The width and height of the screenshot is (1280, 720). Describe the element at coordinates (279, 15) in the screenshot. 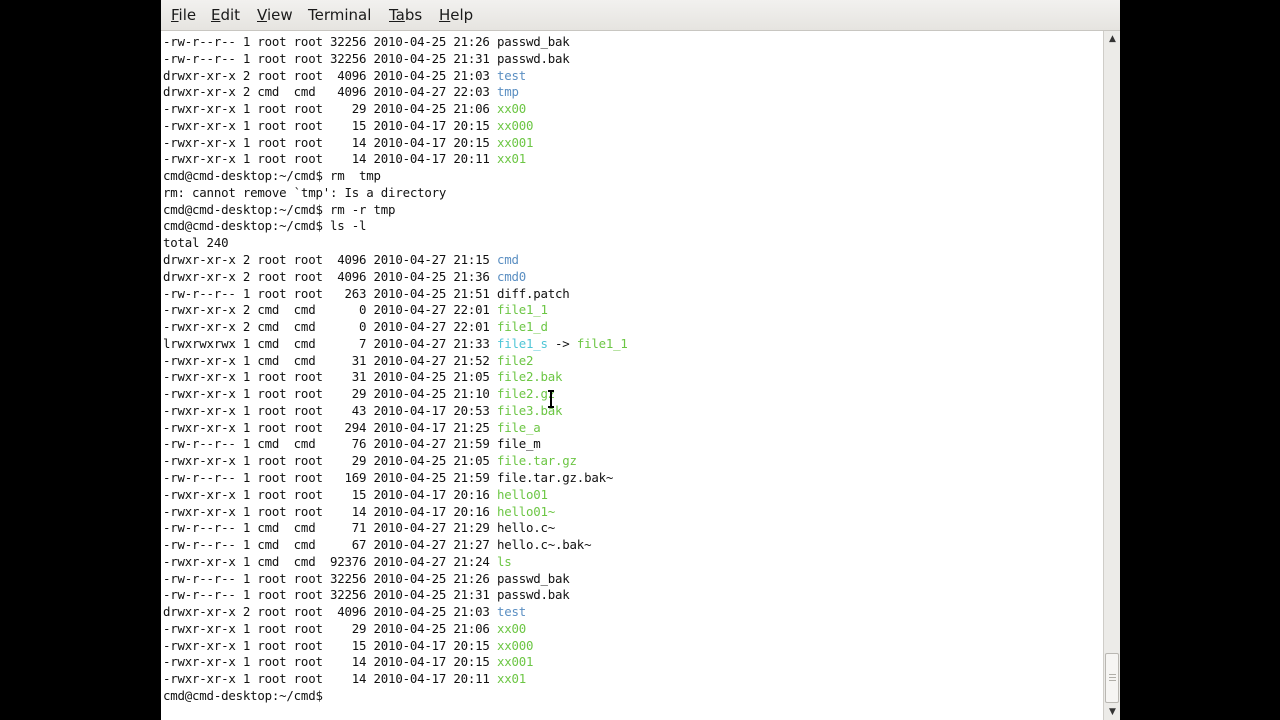

I see `menu-view-rest: iew` at that location.